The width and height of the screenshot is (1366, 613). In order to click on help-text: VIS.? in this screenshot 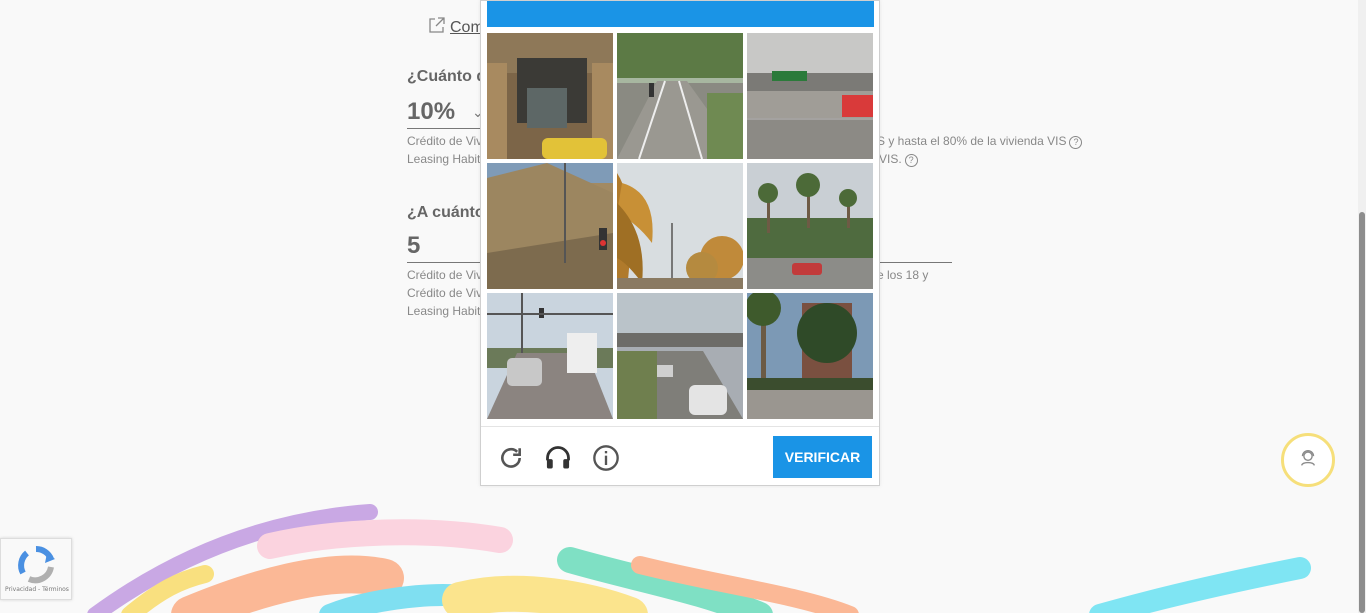, I will do `click(898, 159)`.